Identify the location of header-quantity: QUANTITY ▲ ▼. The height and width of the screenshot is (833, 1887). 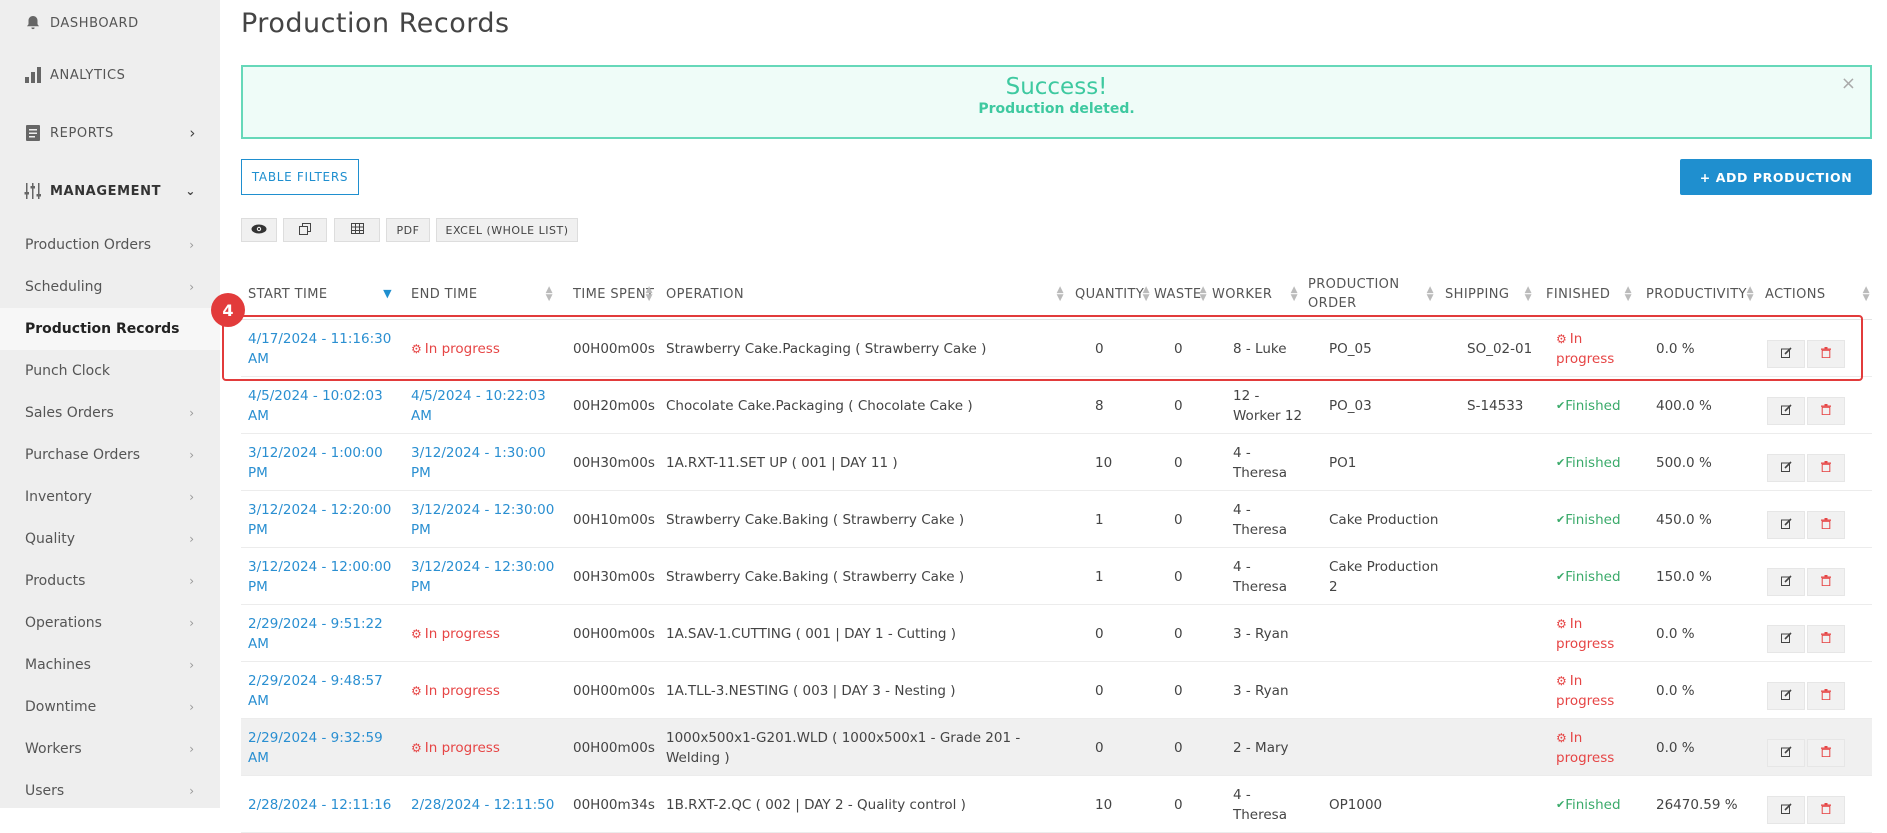
(1113, 294).